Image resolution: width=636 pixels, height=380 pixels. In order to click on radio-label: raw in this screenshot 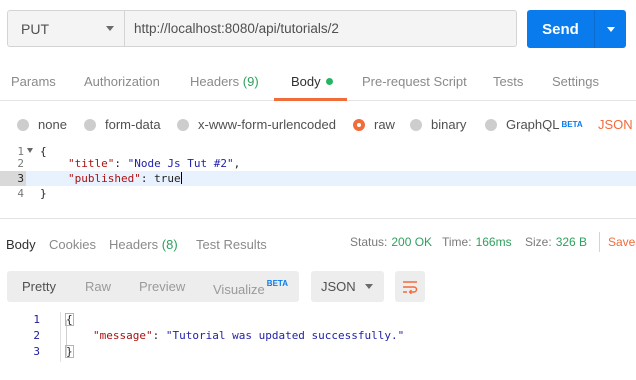, I will do `click(384, 124)`.